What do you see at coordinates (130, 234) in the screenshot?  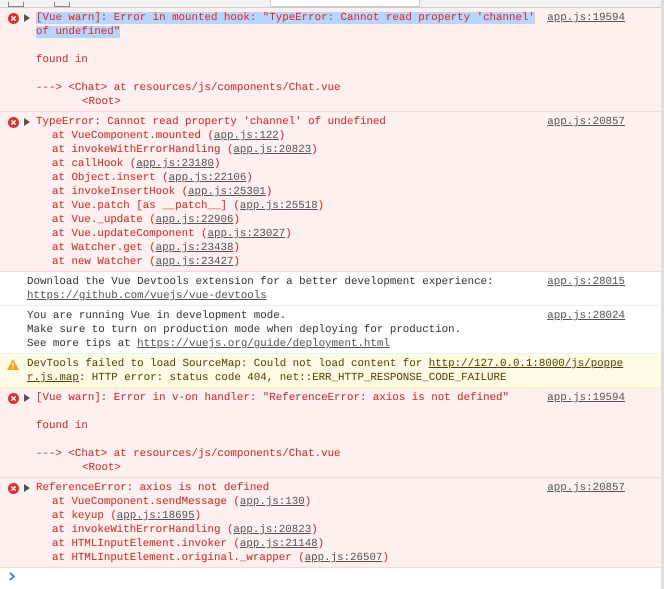 I see `log-text: at Vue.updateComponent (` at bounding box center [130, 234].